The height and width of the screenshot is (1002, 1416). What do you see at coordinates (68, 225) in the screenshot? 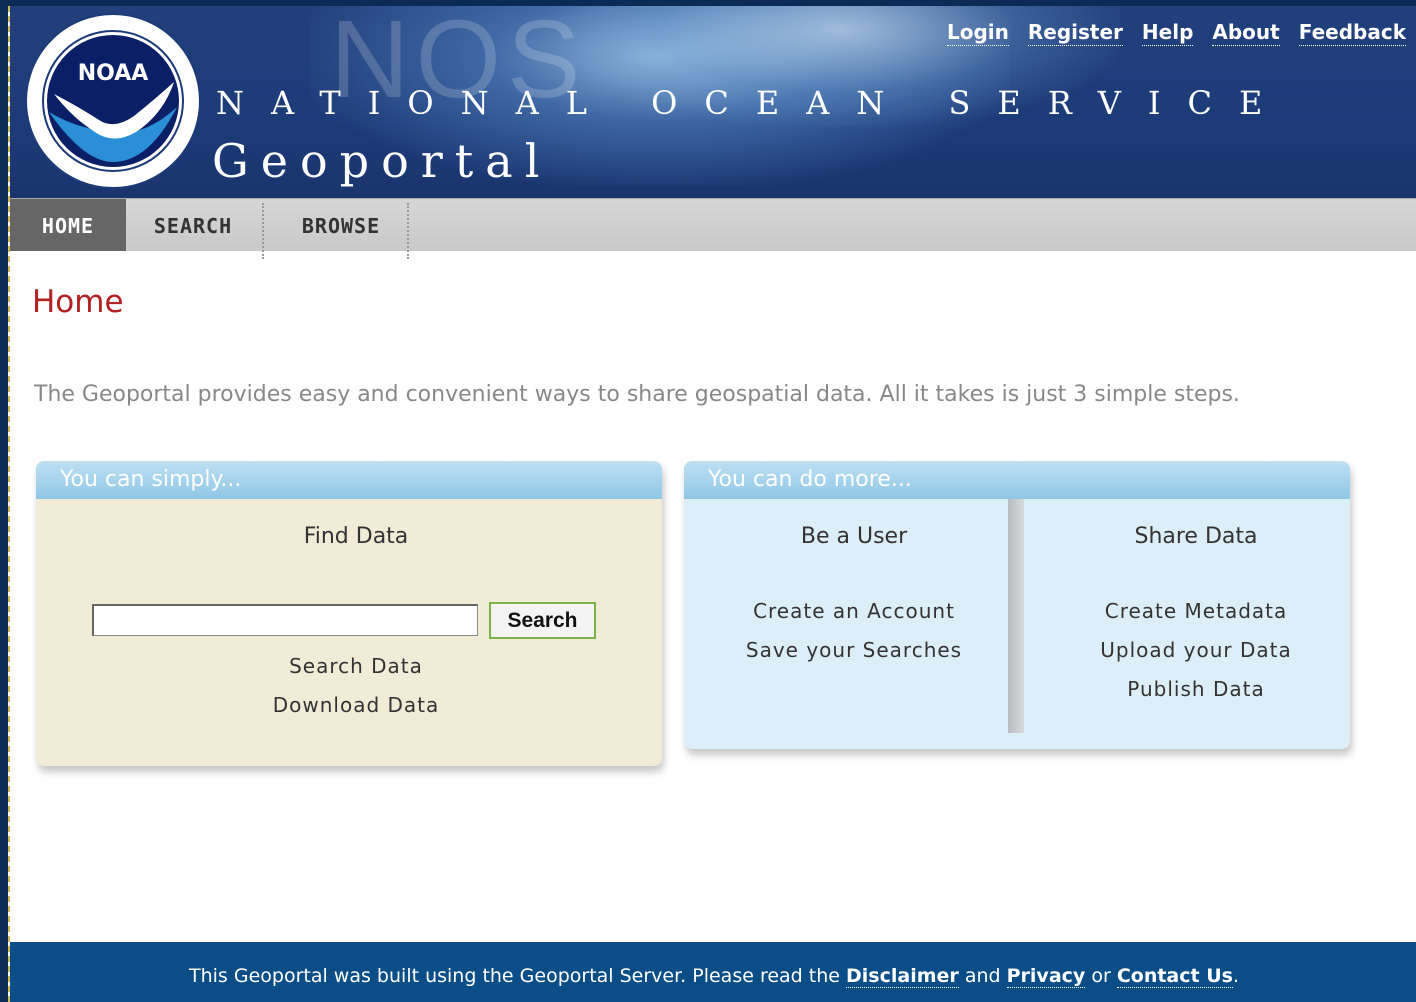
I see `tab-home: HOME` at bounding box center [68, 225].